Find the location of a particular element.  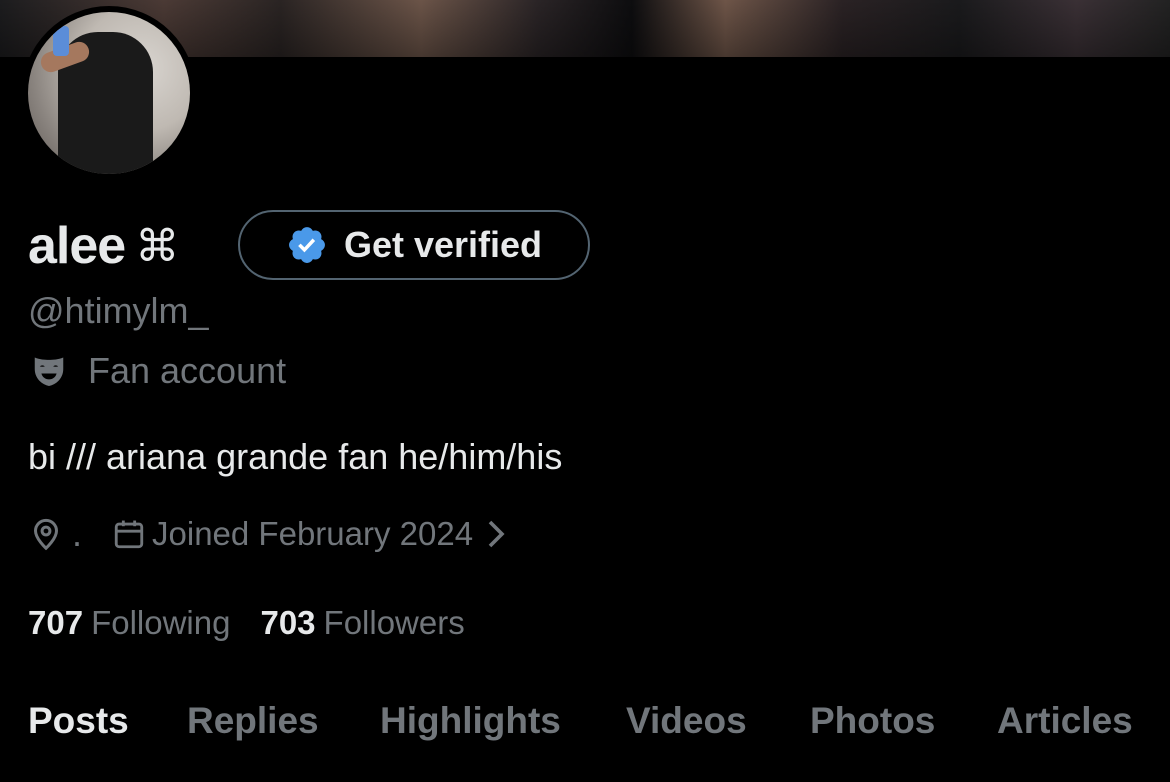

verified-badge-icon is located at coordinates (307, 245).